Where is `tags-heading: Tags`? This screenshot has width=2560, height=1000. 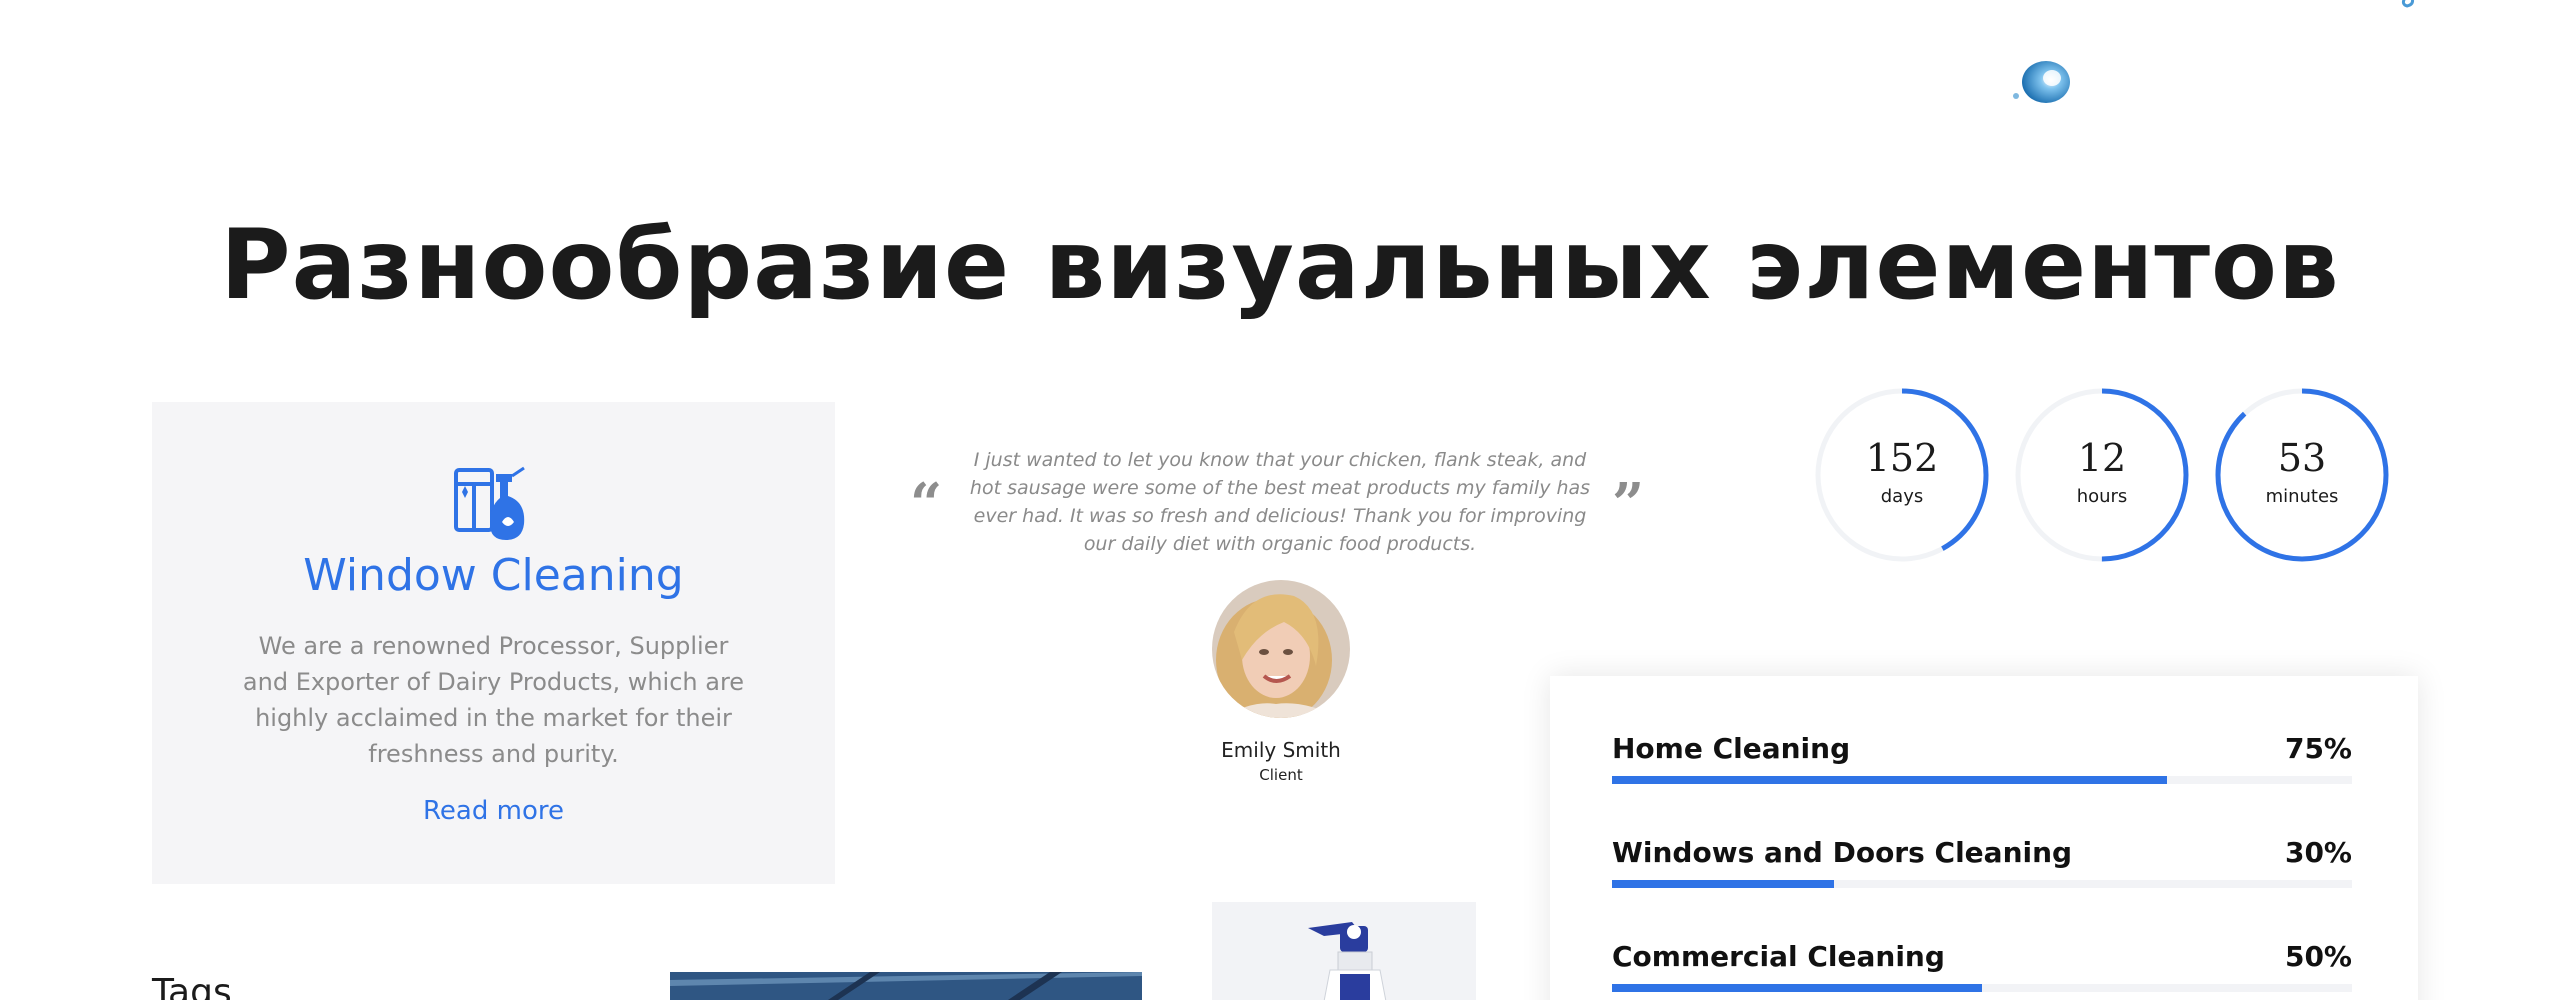
tags-heading: Tags is located at coordinates (192, 986).